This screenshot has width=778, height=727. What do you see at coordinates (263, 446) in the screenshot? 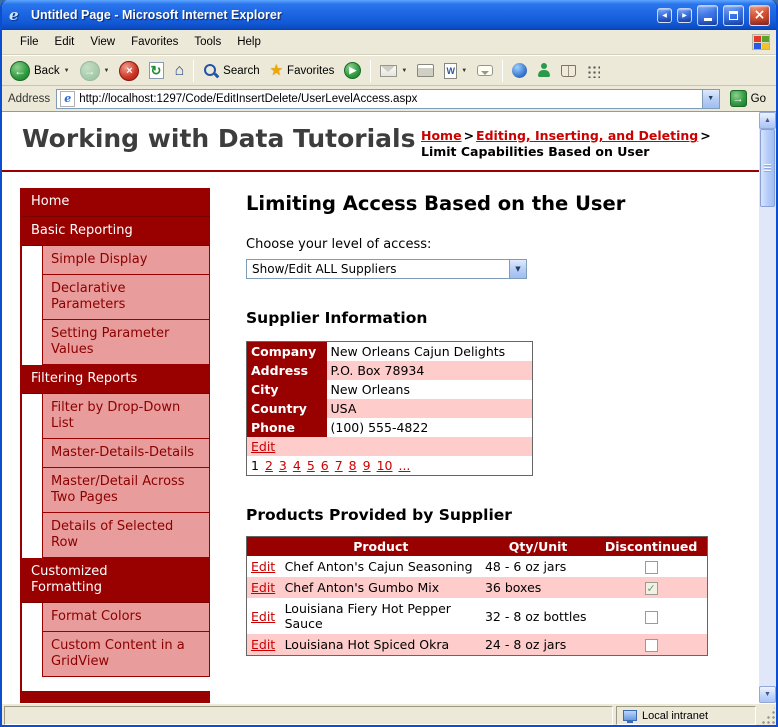
I see `supplier-edit-link: Edit` at bounding box center [263, 446].